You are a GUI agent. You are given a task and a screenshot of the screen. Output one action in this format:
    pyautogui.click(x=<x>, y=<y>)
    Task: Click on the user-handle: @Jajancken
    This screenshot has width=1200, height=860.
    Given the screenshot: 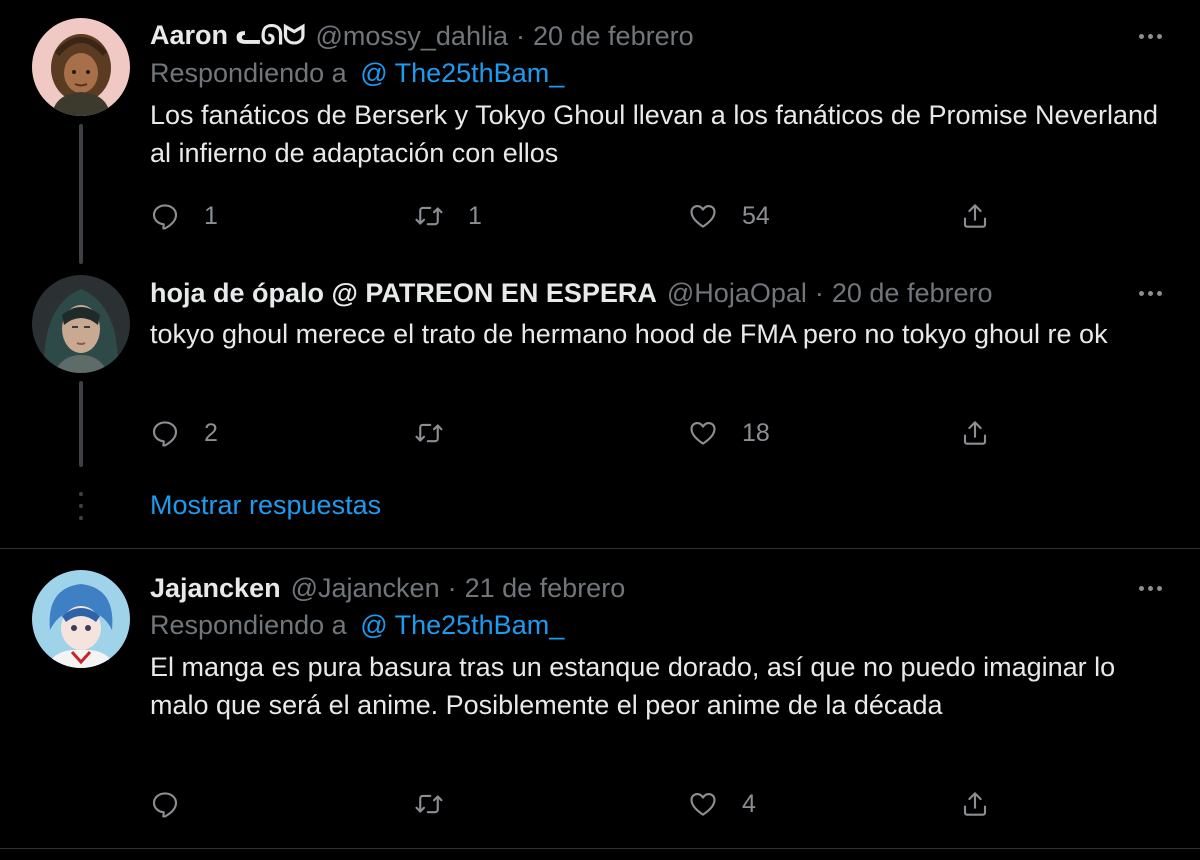 What is the action you would take?
    pyautogui.click(x=365, y=588)
    